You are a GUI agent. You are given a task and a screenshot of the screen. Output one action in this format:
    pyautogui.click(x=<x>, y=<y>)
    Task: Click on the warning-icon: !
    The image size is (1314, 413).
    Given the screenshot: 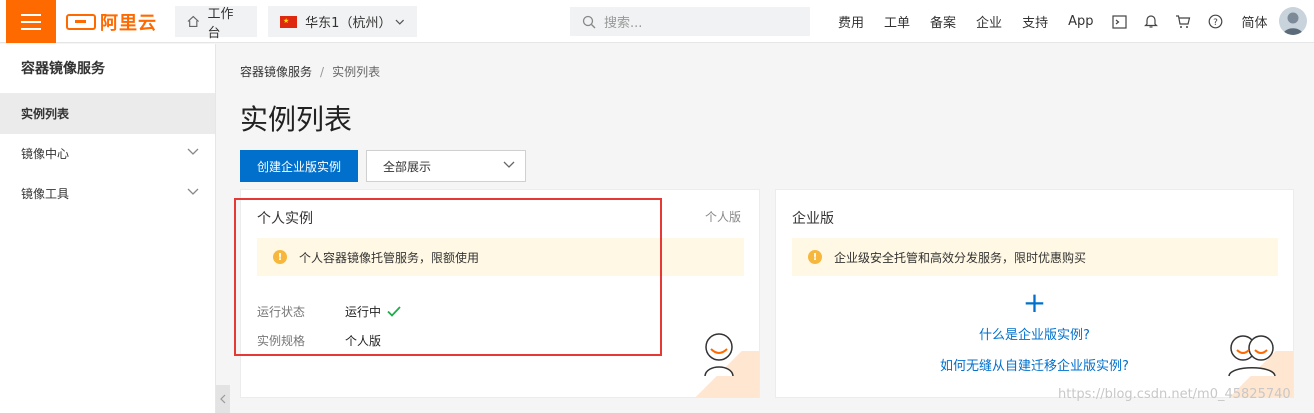 What is the action you would take?
    pyautogui.click(x=815, y=257)
    